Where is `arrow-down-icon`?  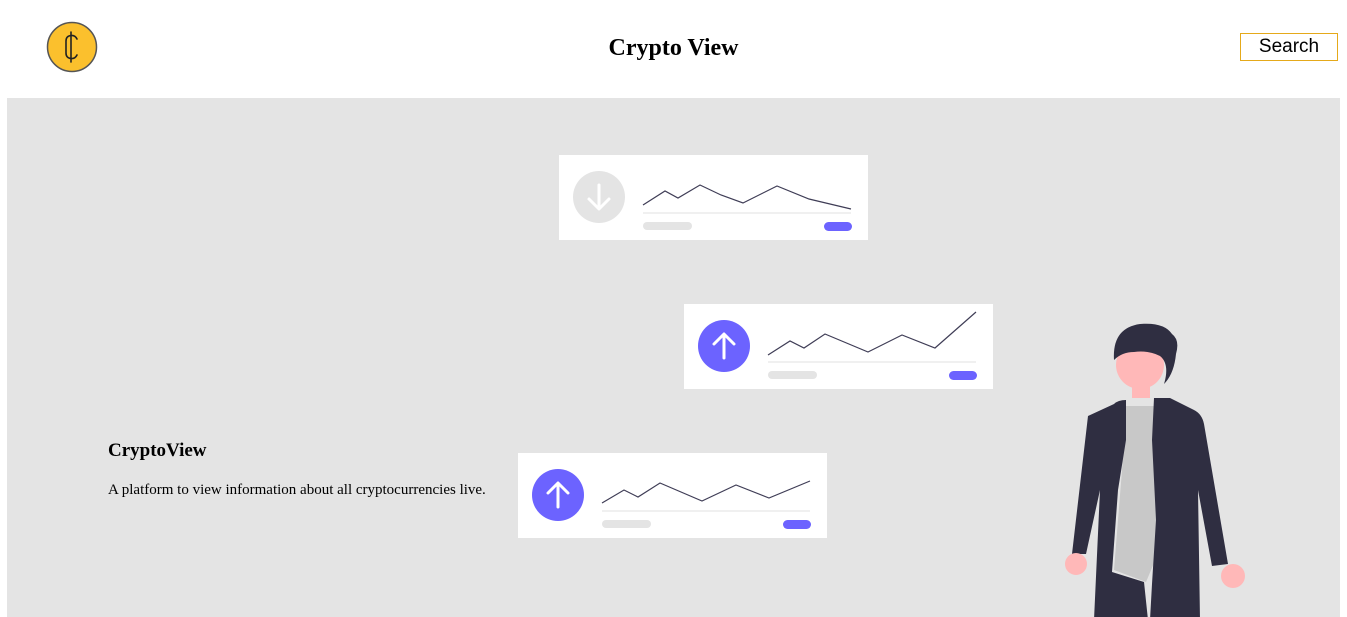
arrow-down-icon is located at coordinates (599, 197).